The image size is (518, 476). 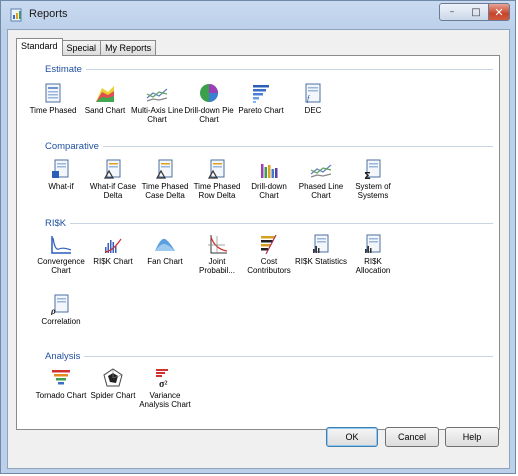 I want to click on report-sand-chart: Sand Chart, so click(x=105, y=98).